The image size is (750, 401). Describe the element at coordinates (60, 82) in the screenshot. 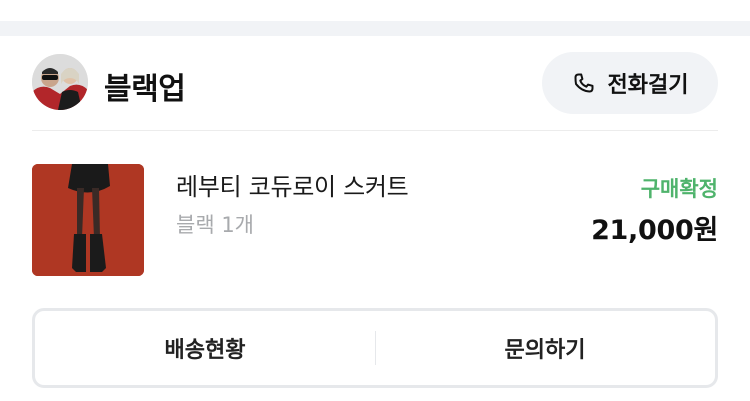

I see `store-avatar` at that location.